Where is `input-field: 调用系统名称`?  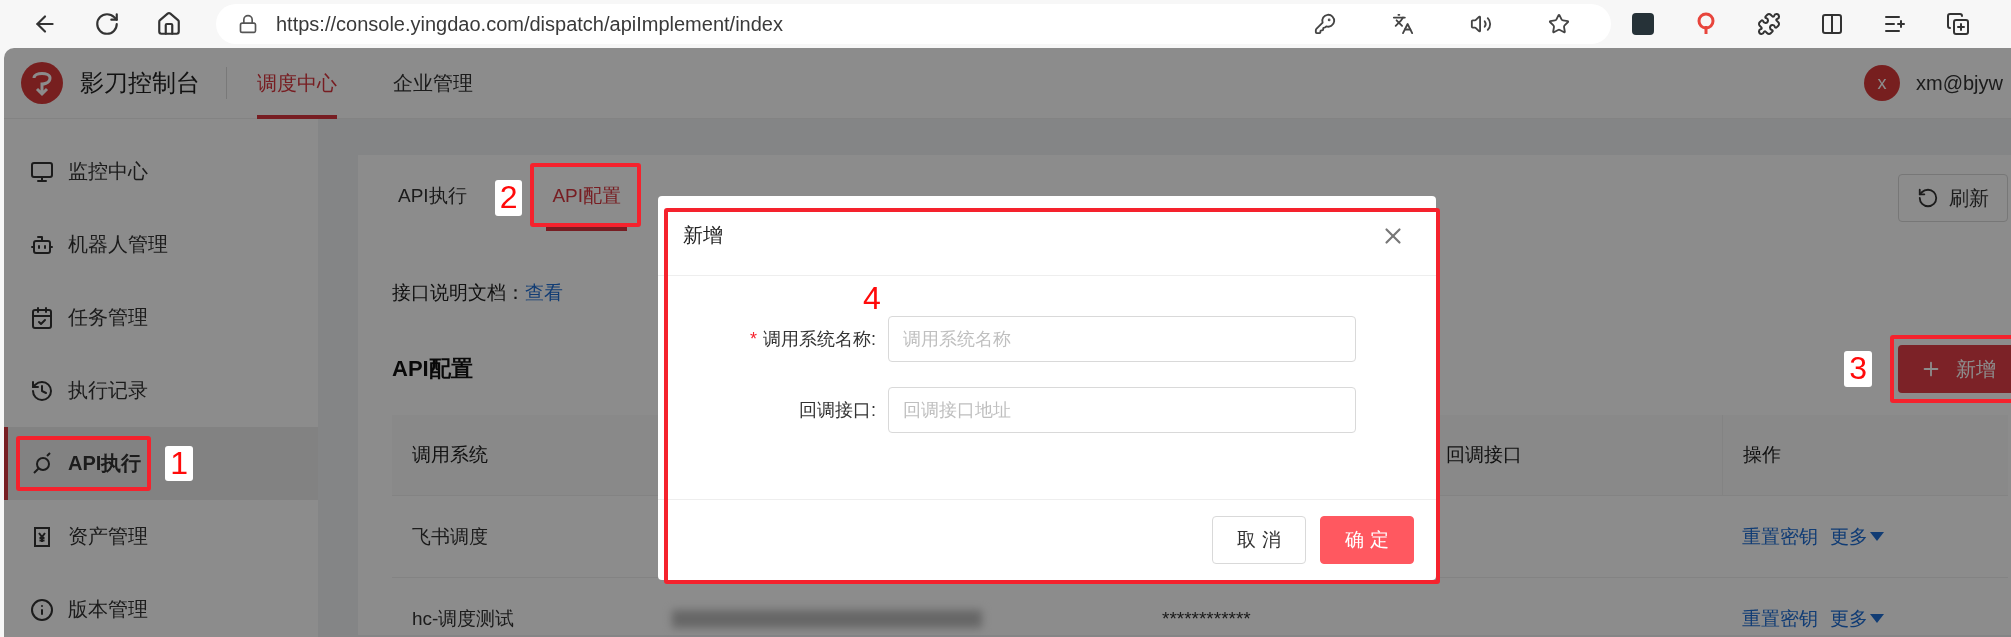 input-field: 调用系统名称 is located at coordinates (1122, 339).